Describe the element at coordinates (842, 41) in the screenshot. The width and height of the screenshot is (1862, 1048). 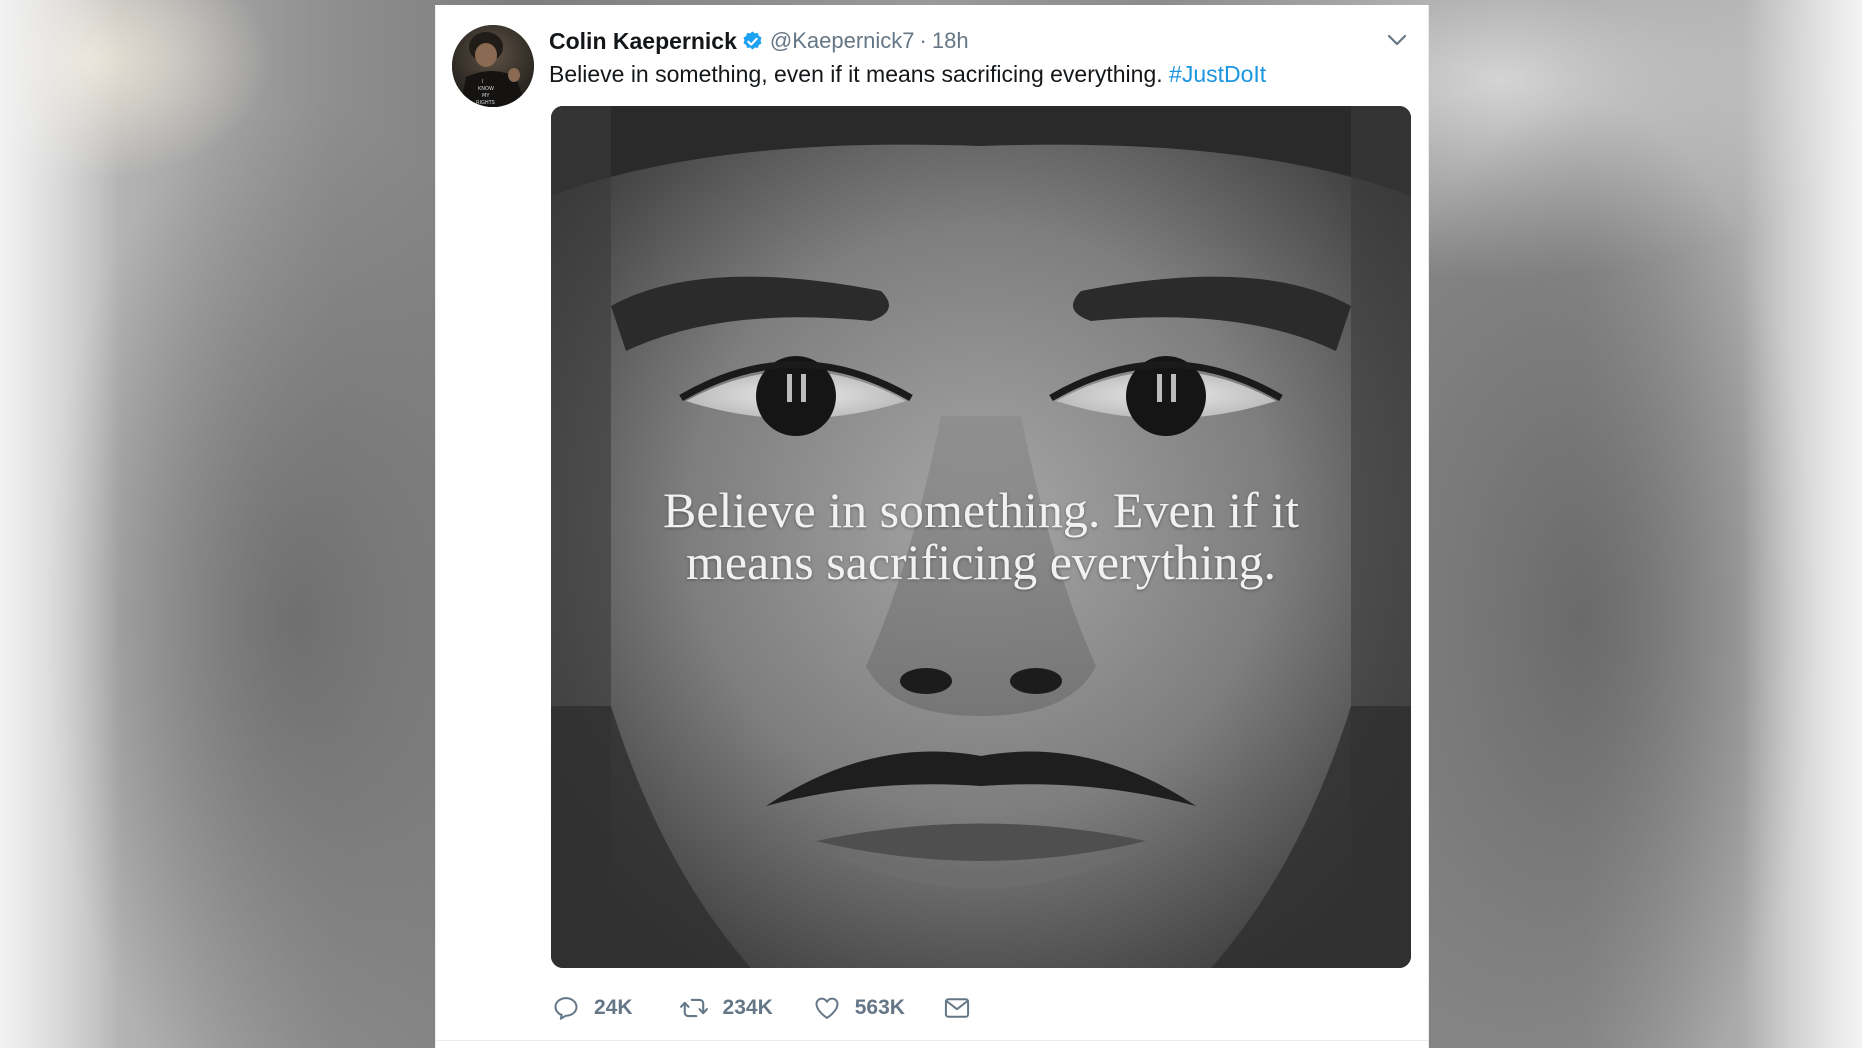
I see `author-handle: @Kaepernick7` at that location.